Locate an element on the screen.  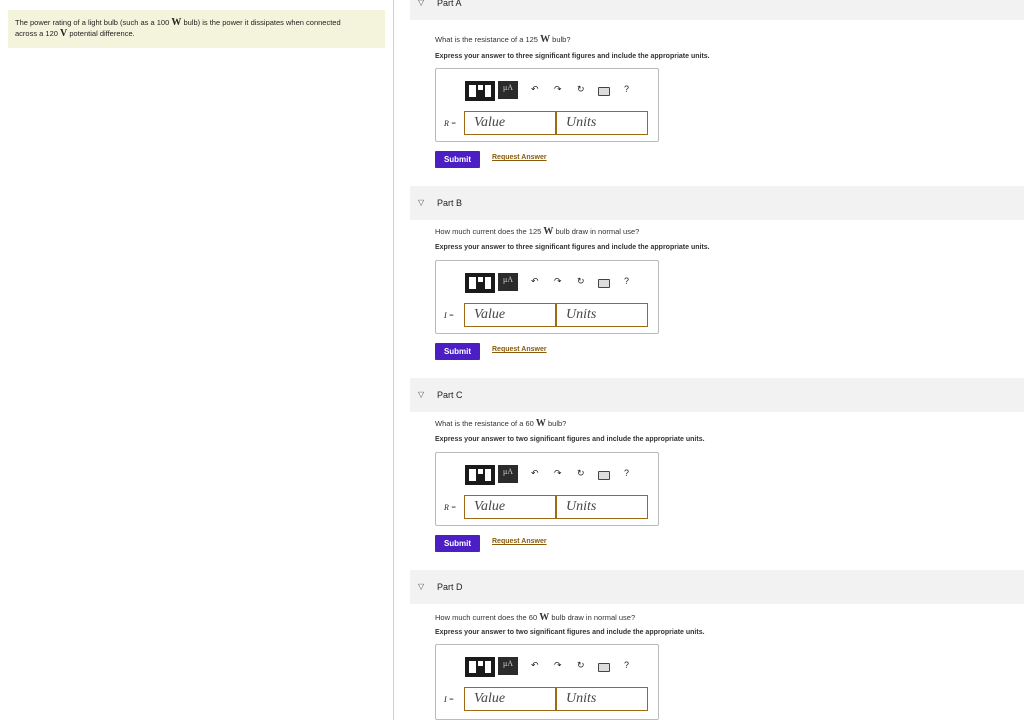
part-c-header: ▽ Part C is located at coordinates (717, 395).